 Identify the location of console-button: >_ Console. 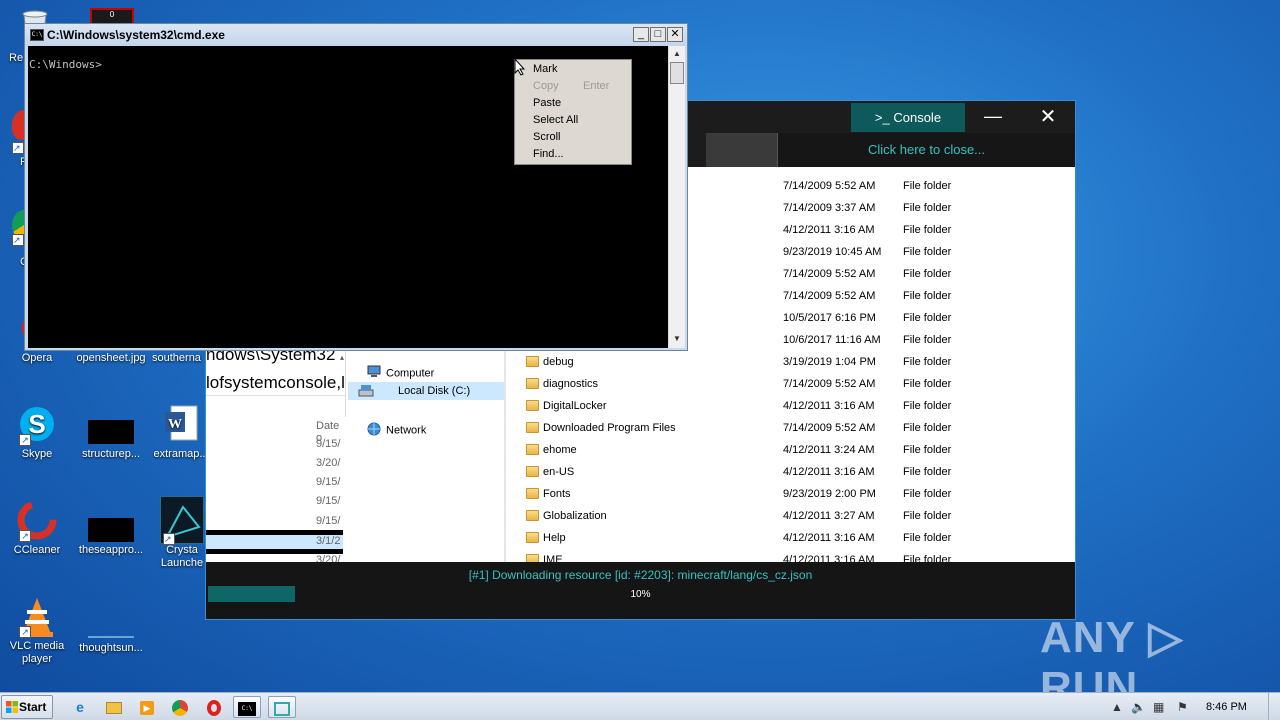
(908, 117).